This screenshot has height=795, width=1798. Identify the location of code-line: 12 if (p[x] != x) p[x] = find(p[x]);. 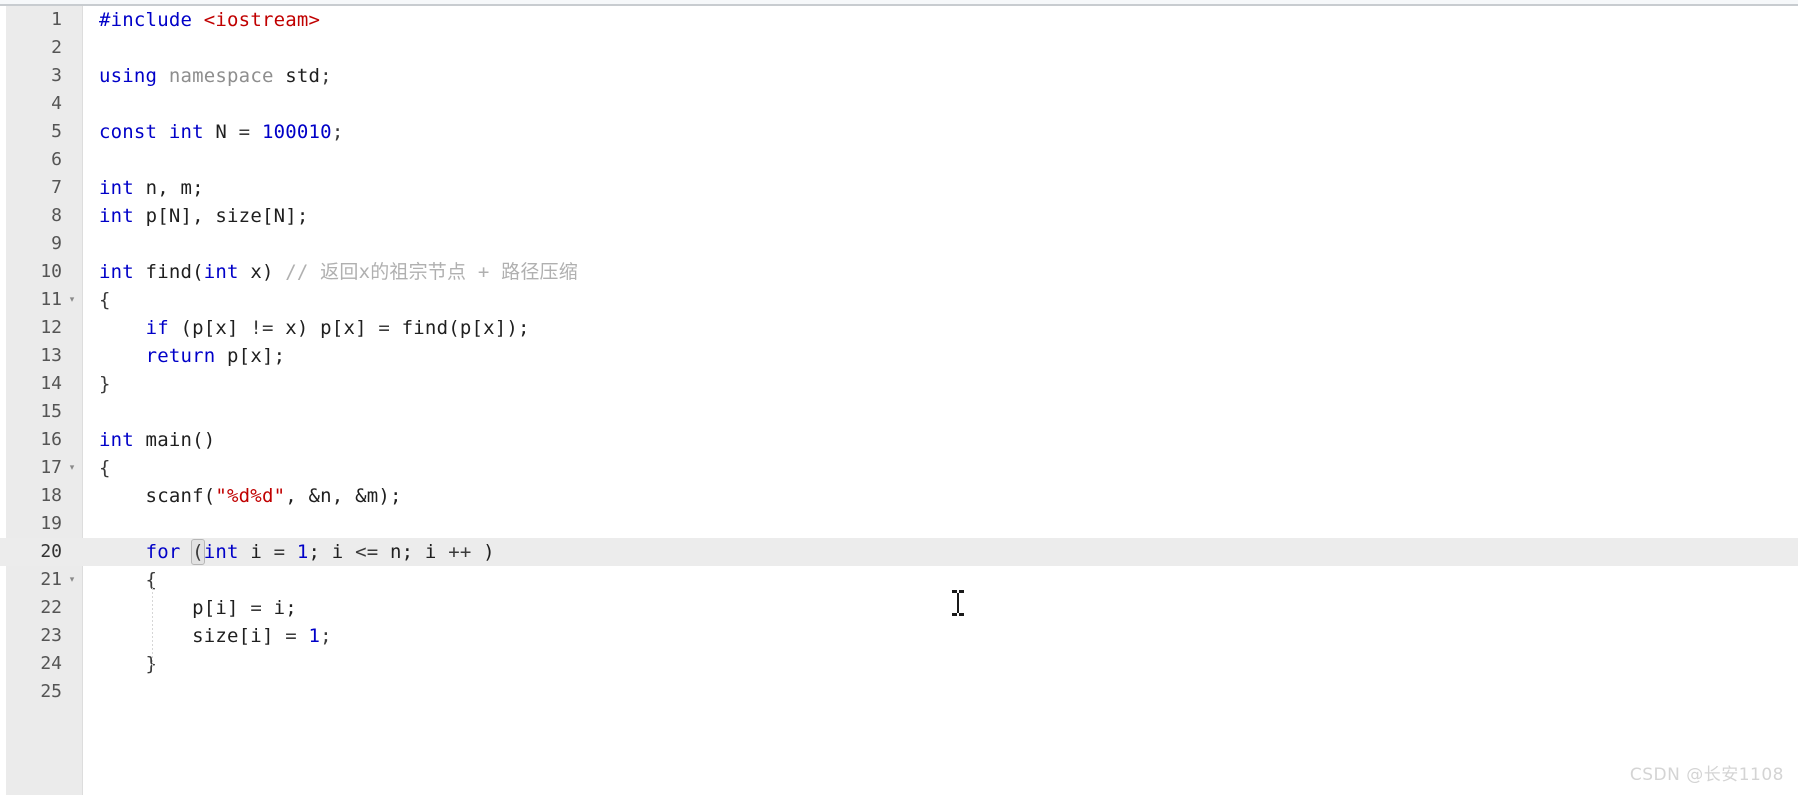
(899, 328).